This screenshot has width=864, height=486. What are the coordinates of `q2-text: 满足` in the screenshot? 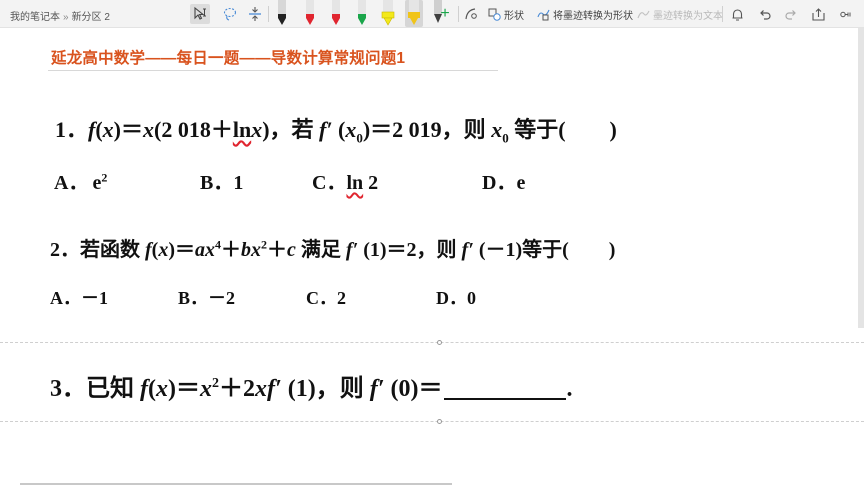 It's located at (320, 250).